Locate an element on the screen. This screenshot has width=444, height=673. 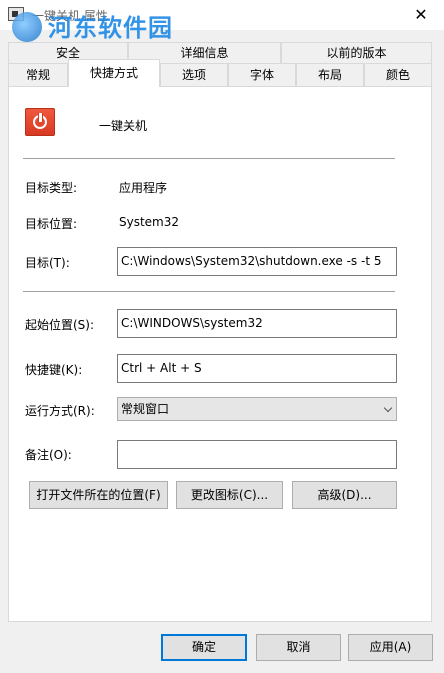
comment-label: 备注(O): is located at coordinates (48, 455).